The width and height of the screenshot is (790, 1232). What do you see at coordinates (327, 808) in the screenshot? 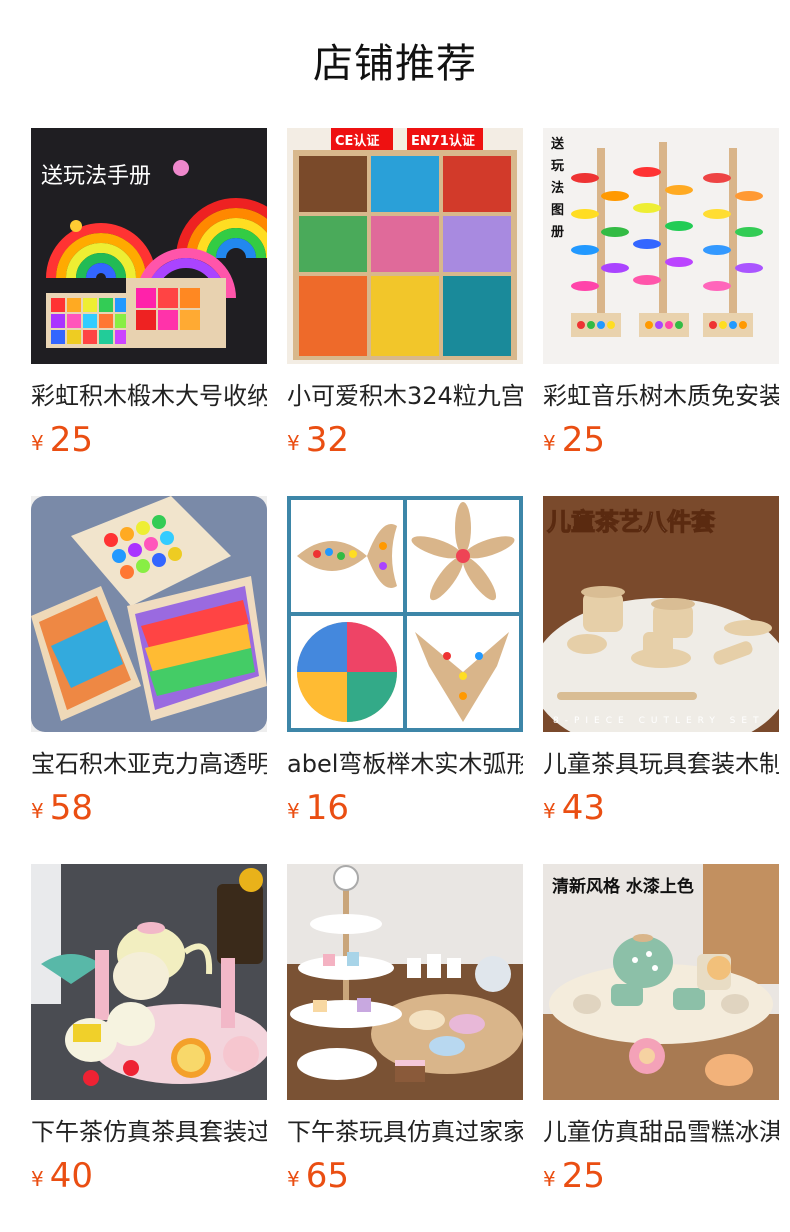
I see `price-value: 16` at bounding box center [327, 808].